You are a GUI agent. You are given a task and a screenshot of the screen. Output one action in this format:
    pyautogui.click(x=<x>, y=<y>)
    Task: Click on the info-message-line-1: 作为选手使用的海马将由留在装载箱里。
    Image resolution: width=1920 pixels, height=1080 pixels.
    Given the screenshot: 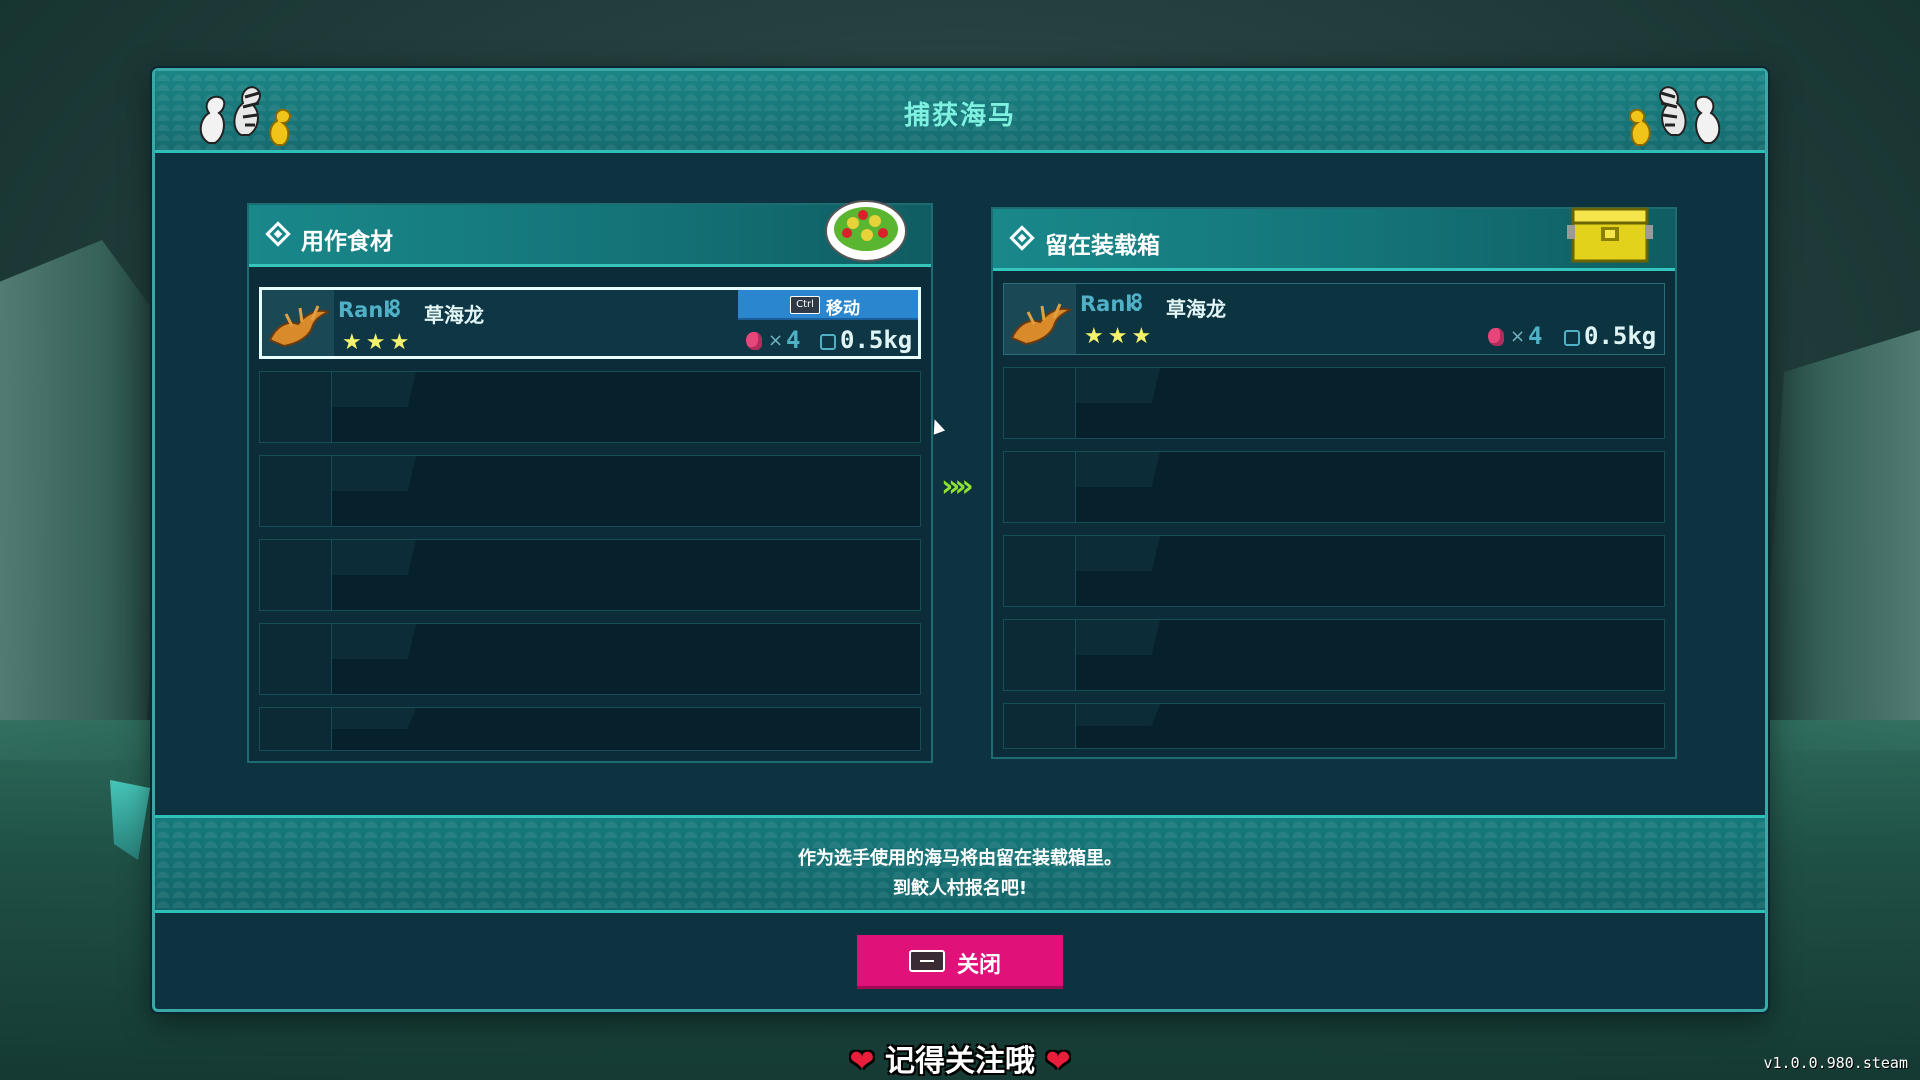 What is the action you would take?
    pyautogui.click(x=960, y=858)
    